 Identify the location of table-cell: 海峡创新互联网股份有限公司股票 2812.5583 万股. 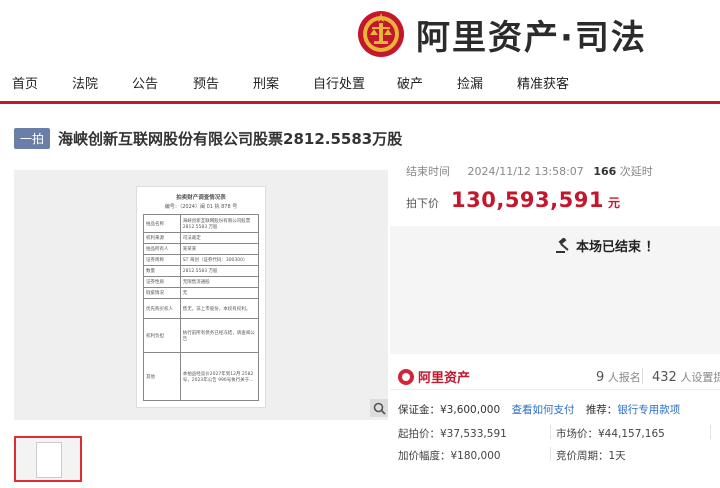
(219, 223).